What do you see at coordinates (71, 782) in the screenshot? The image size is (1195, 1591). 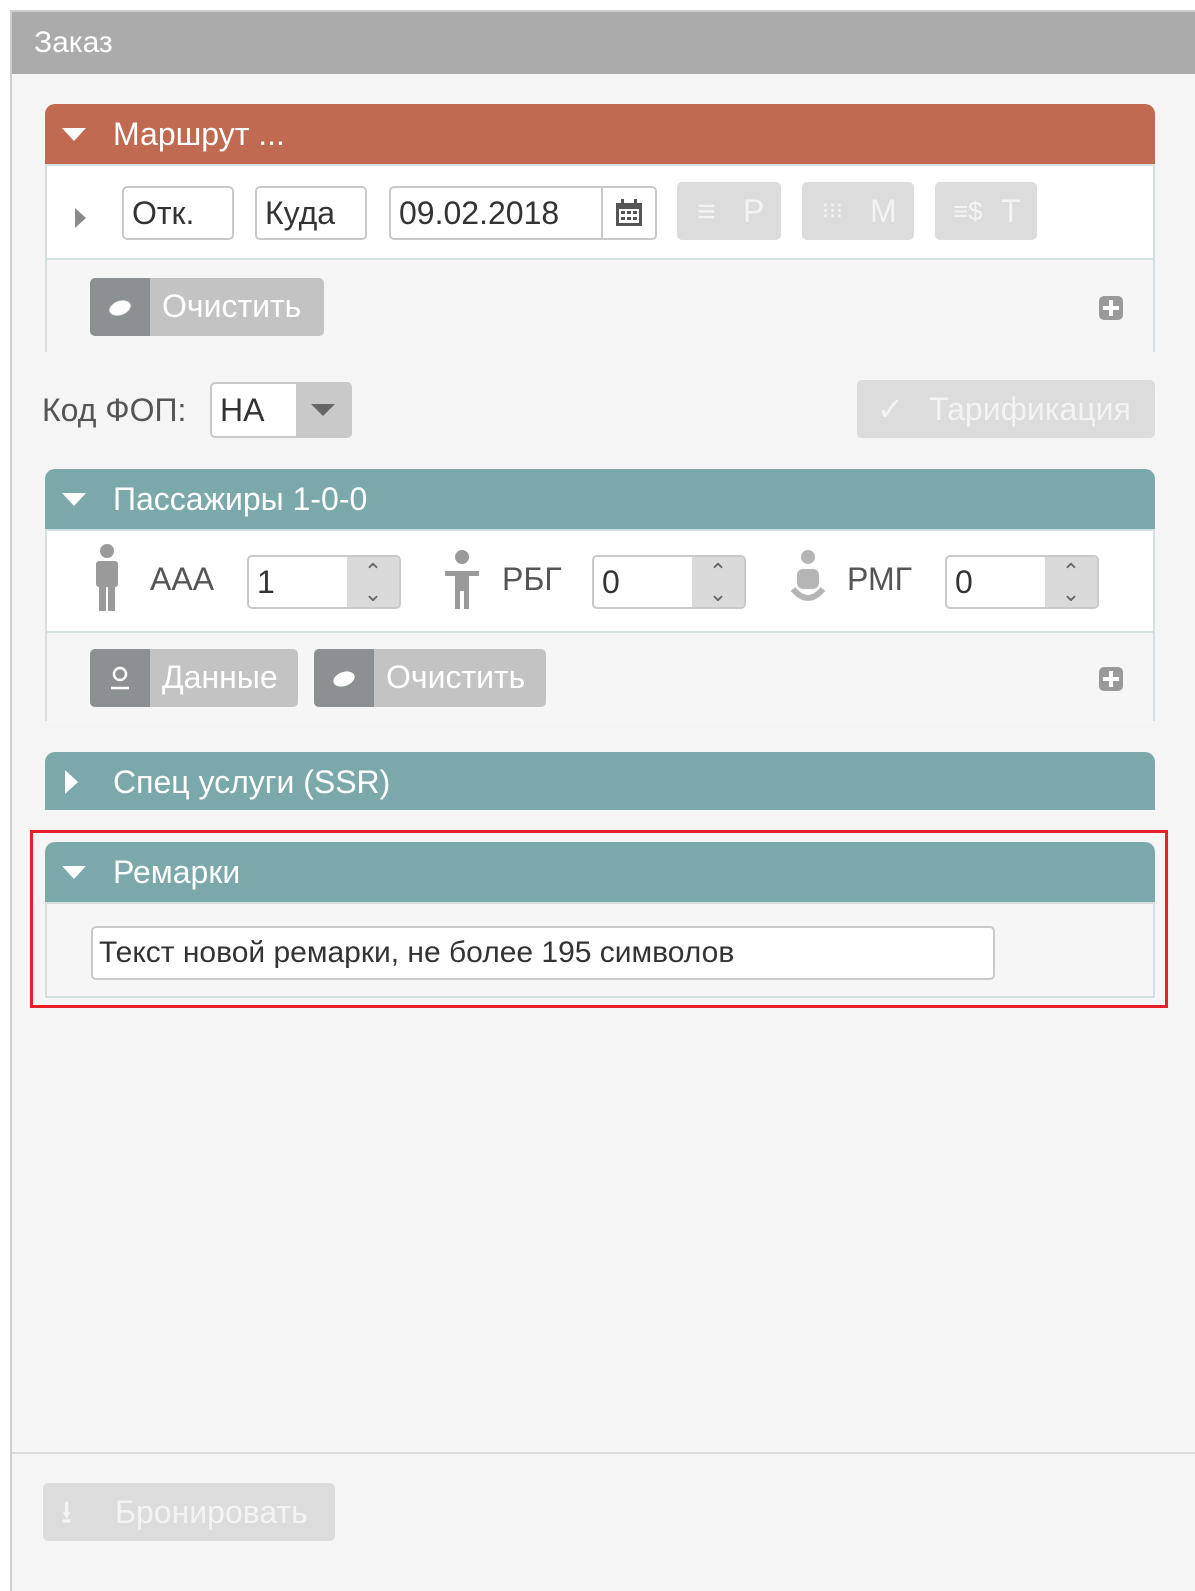 I see `expand-arrow-icon` at bounding box center [71, 782].